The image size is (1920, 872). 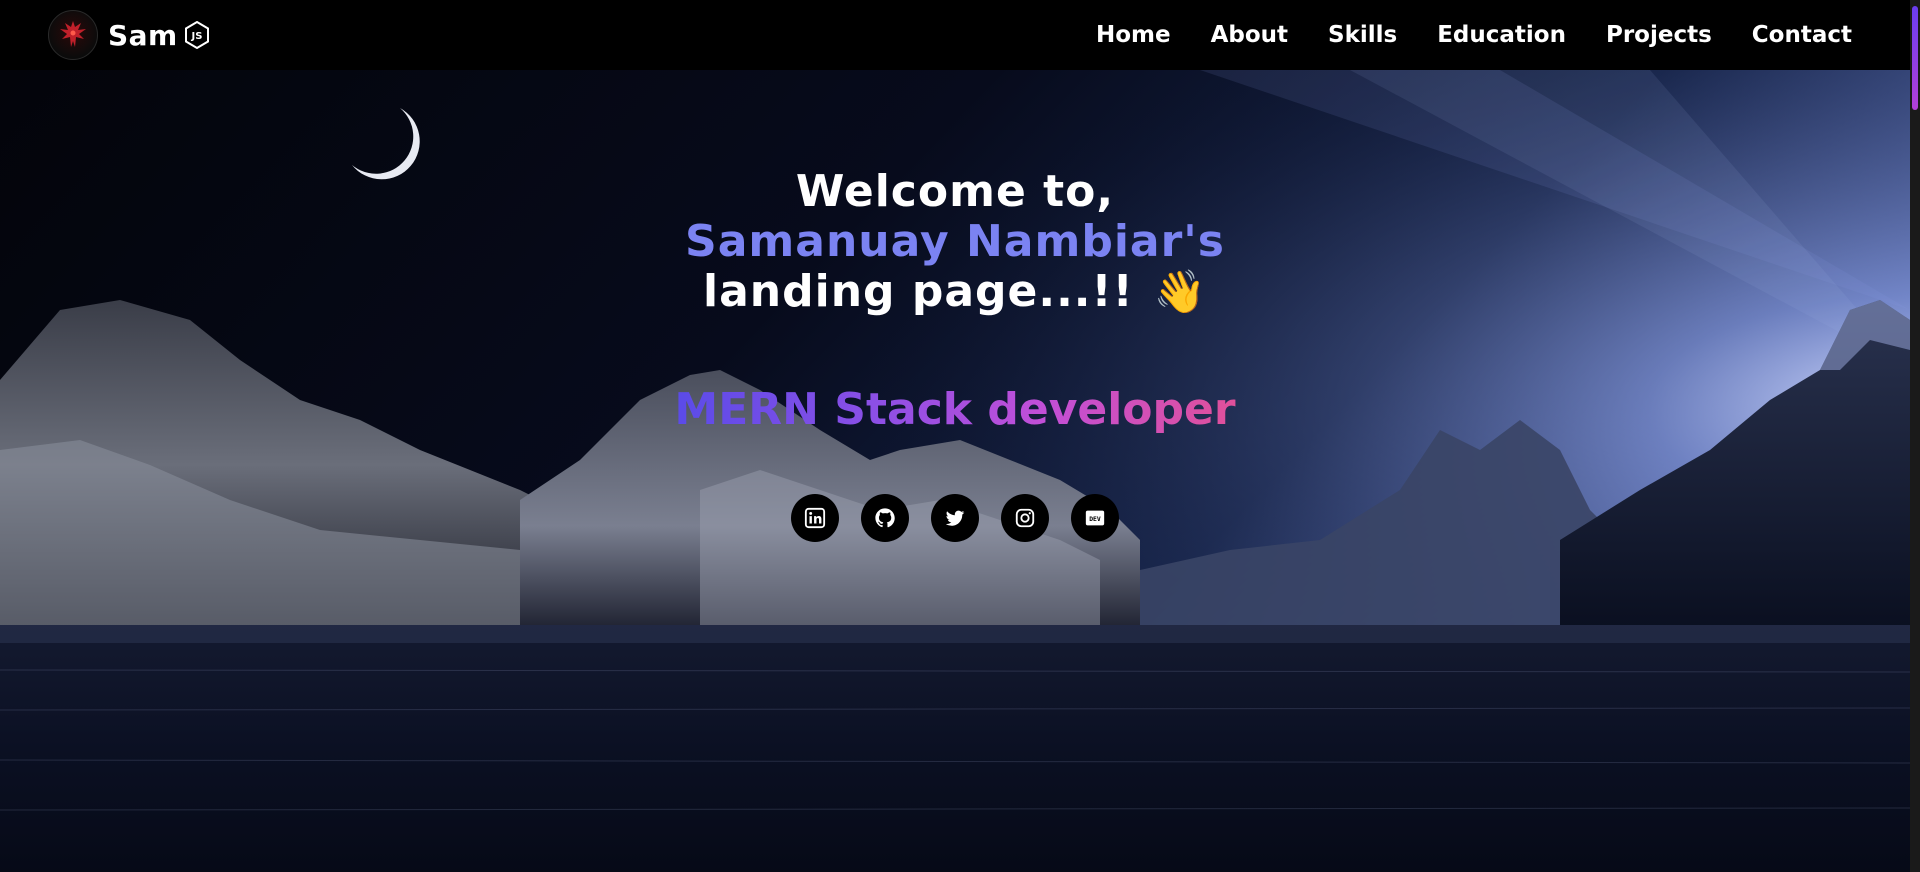 I want to click on role-title: MERN Stack developer, so click(x=955, y=409).